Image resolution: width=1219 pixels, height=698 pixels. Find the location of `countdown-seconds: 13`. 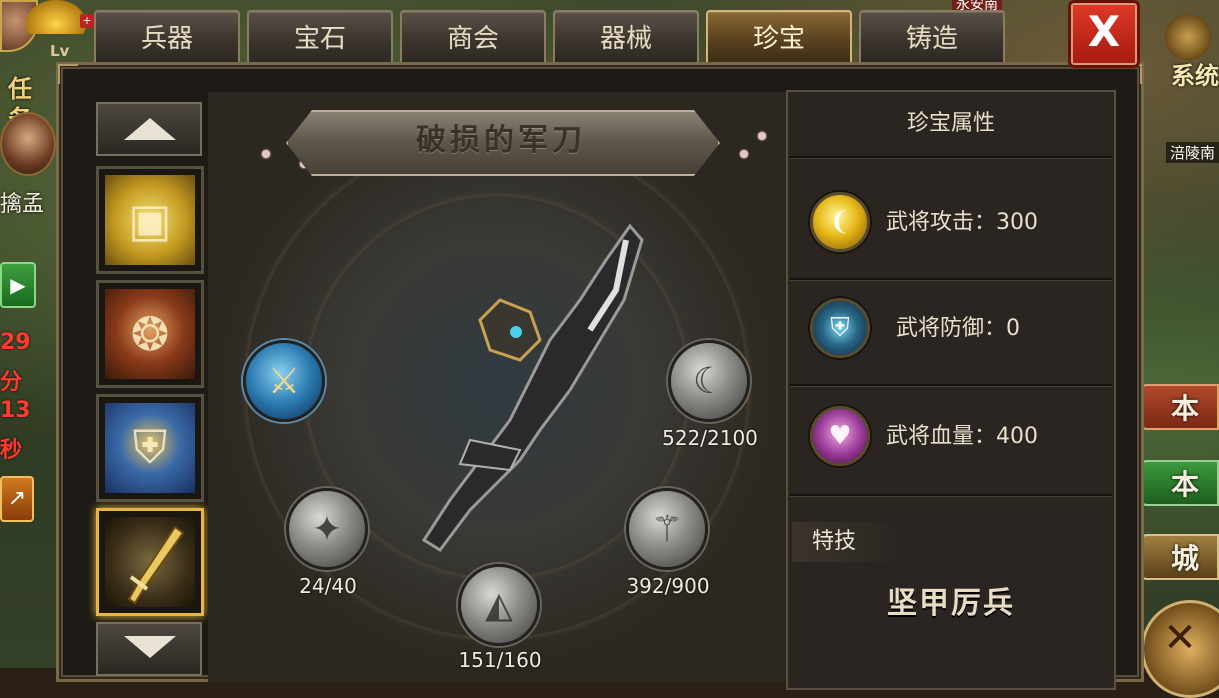

countdown-seconds: 13 is located at coordinates (15, 410).